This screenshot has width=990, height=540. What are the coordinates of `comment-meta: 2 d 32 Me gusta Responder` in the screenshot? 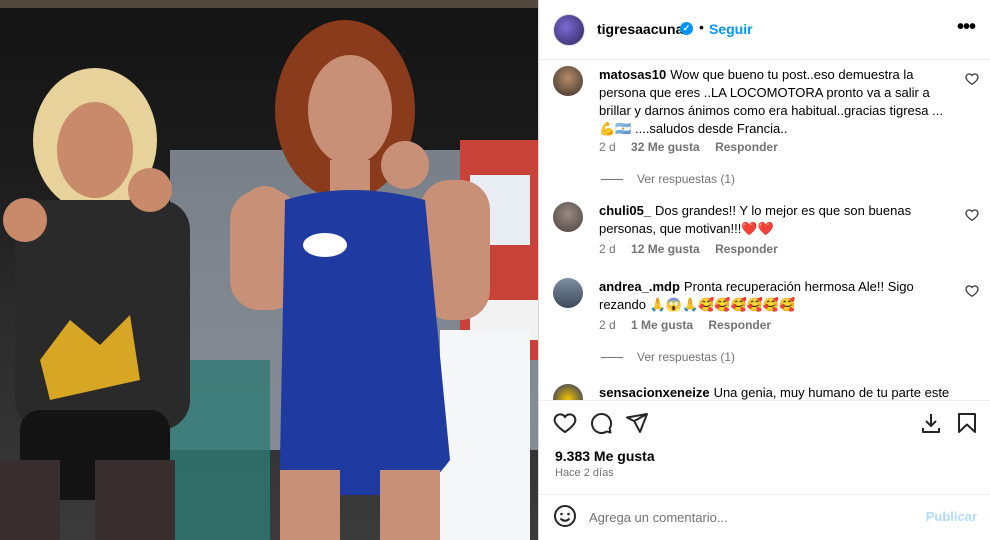 It's located at (694, 147).